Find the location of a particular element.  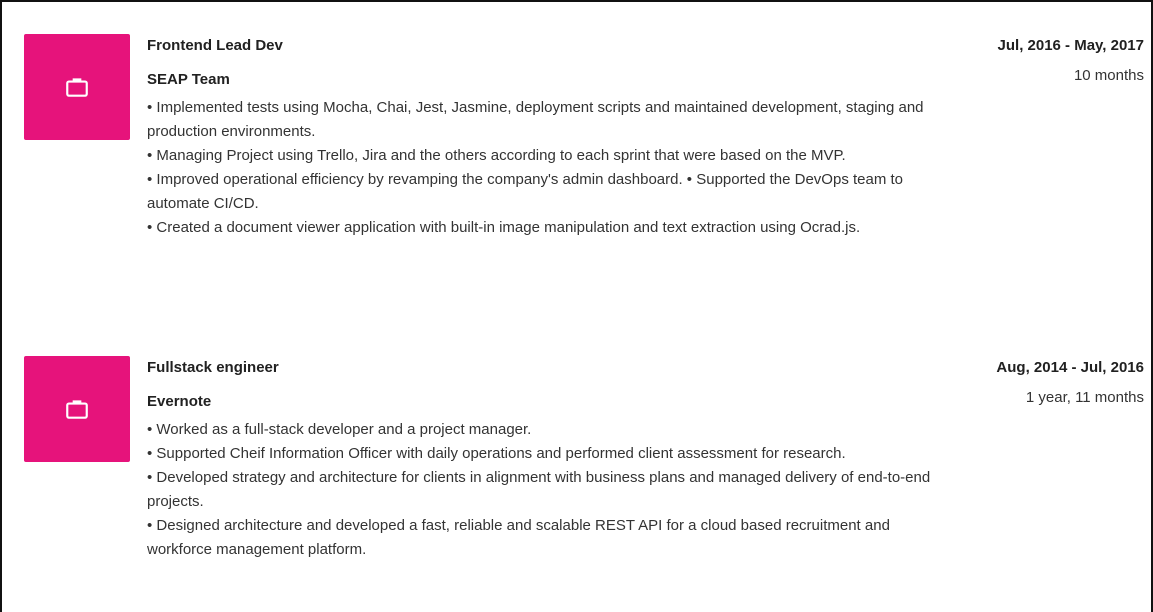

company-name: Evernote is located at coordinates (179, 401).